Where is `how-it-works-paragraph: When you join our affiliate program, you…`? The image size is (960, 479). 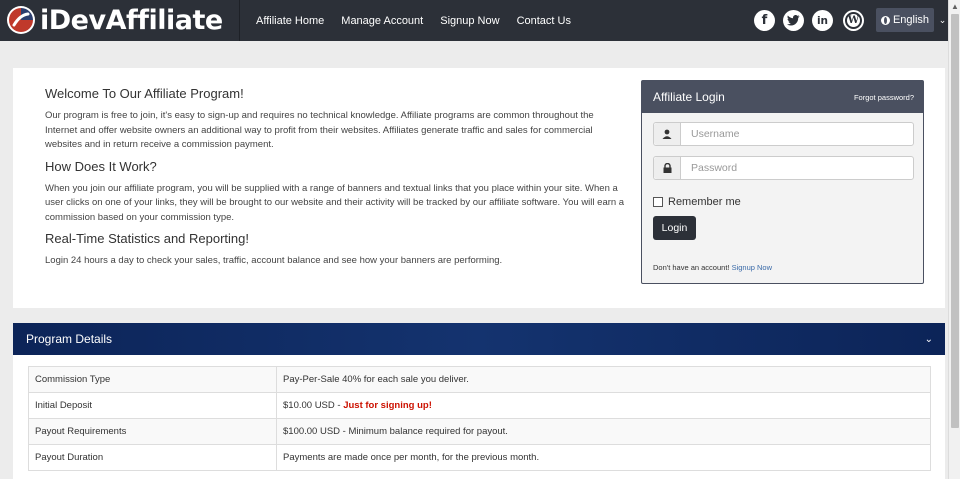
how-it-works-paragraph: When you join our affiliate program, you… is located at coordinates (335, 202).